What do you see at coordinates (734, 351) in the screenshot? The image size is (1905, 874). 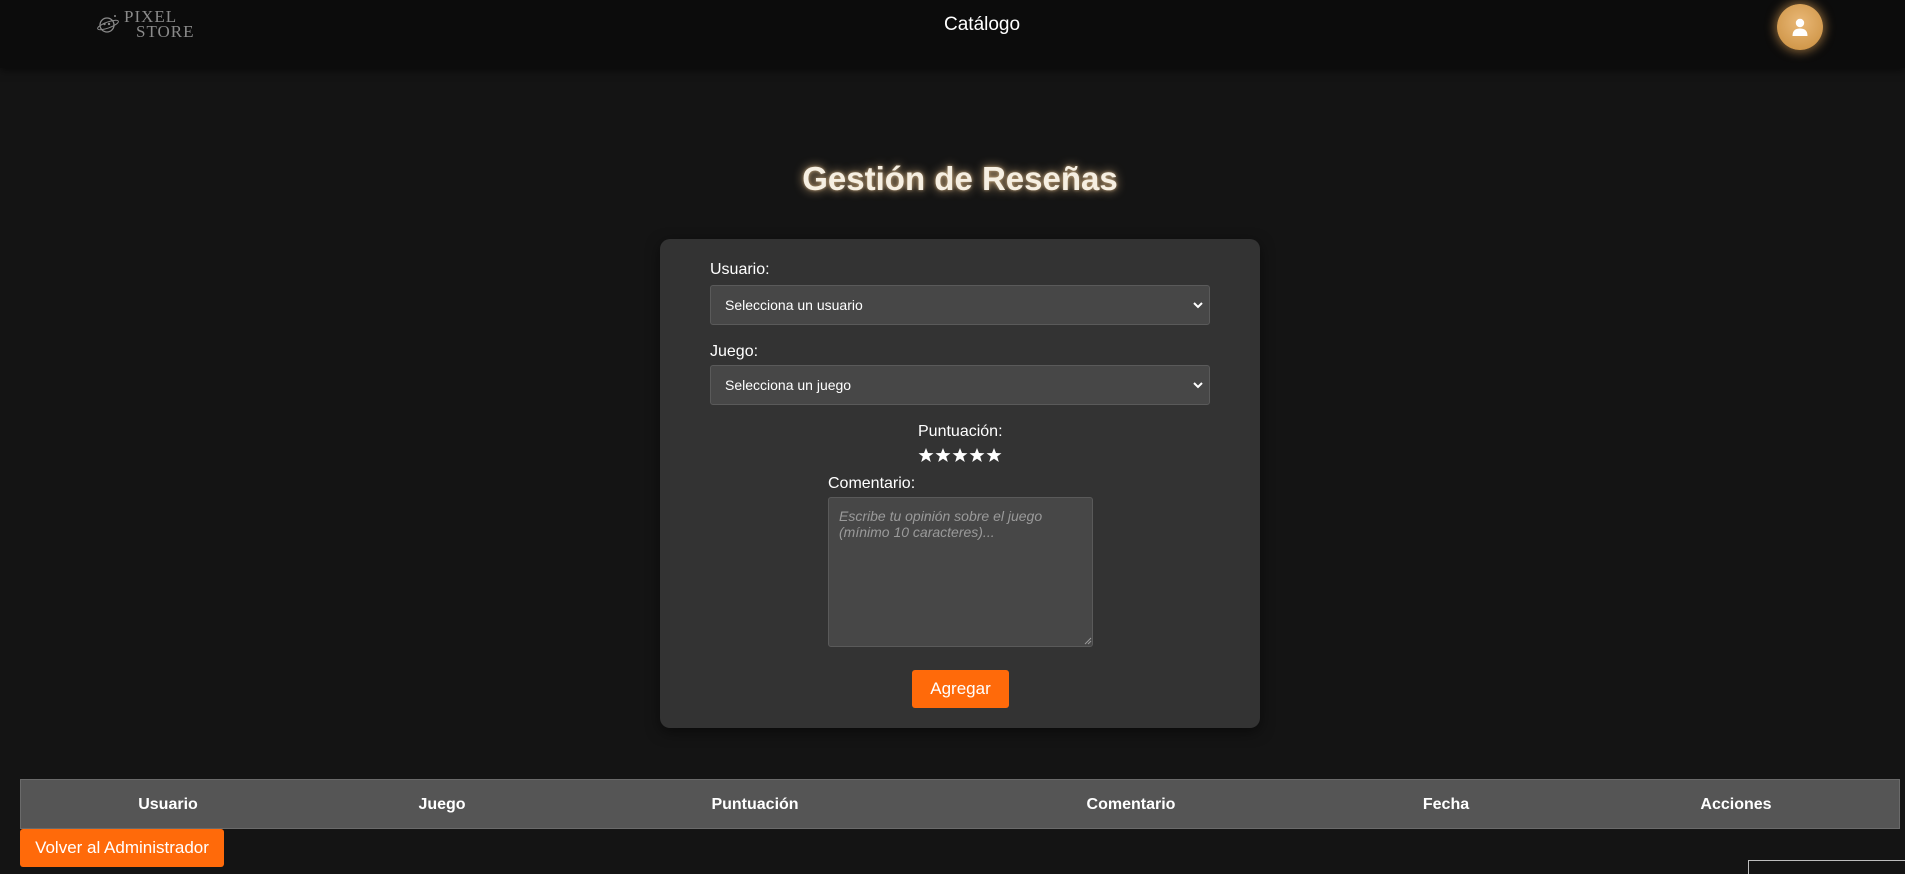 I see `game-label: Juego:` at bounding box center [734, 351].